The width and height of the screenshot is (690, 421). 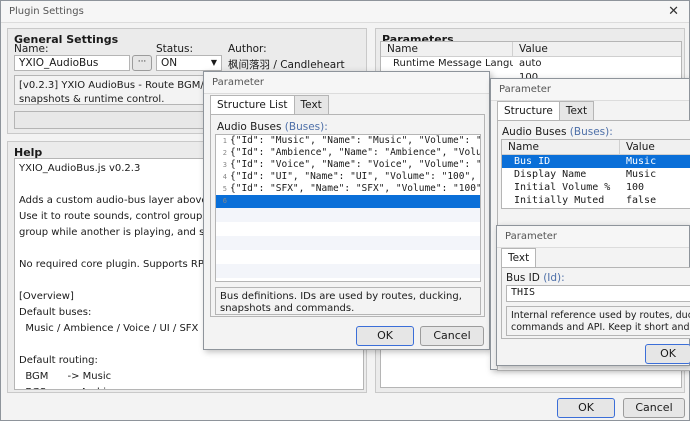 I want to click on row-number: 3, so click(x=224, y=165).